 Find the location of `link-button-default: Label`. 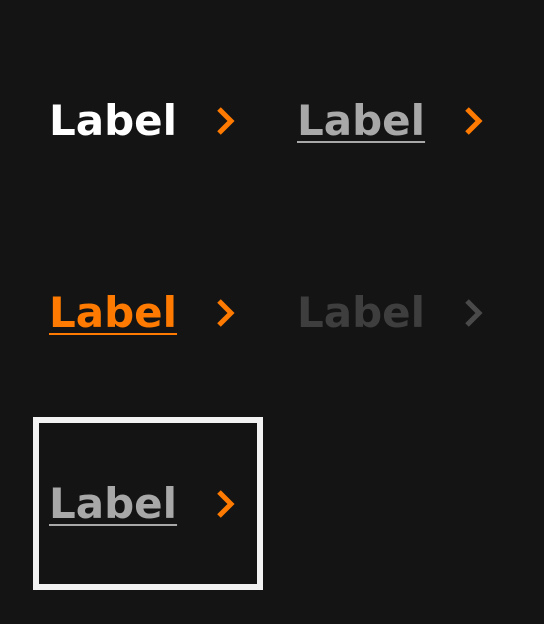

link-button-default: Label is located at coordinates (143, 121).